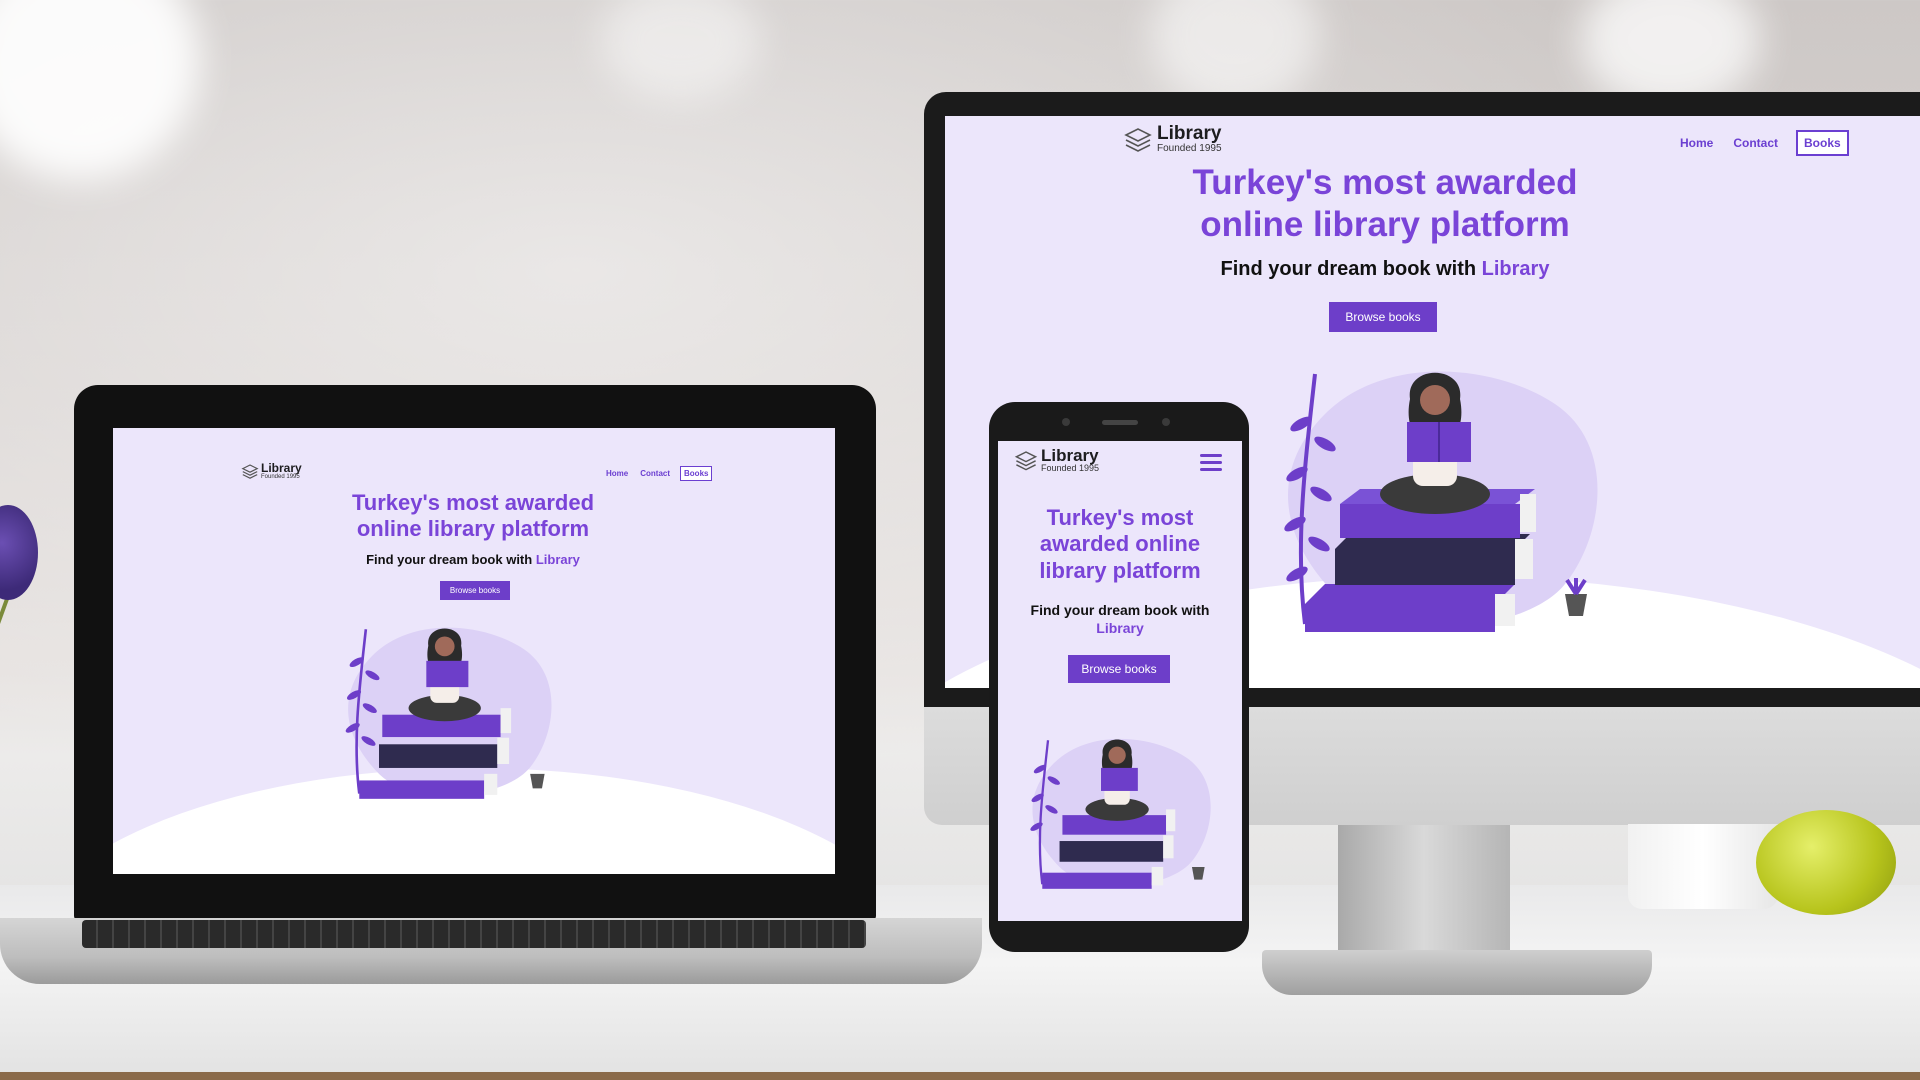 This screenshot has height=1080, width=1920. Describe the element at coordinates (1120, 422) in the screenshot. I see `phone-speaker` at that location.